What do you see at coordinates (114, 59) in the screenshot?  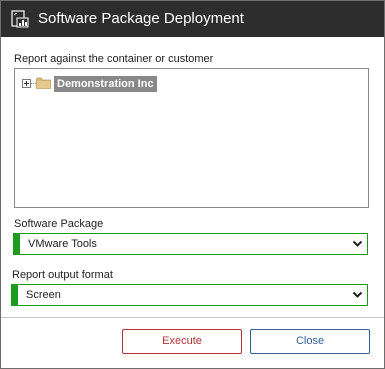 I see `scope-label: Report against the container or customer` at bounding box center [114, 59].